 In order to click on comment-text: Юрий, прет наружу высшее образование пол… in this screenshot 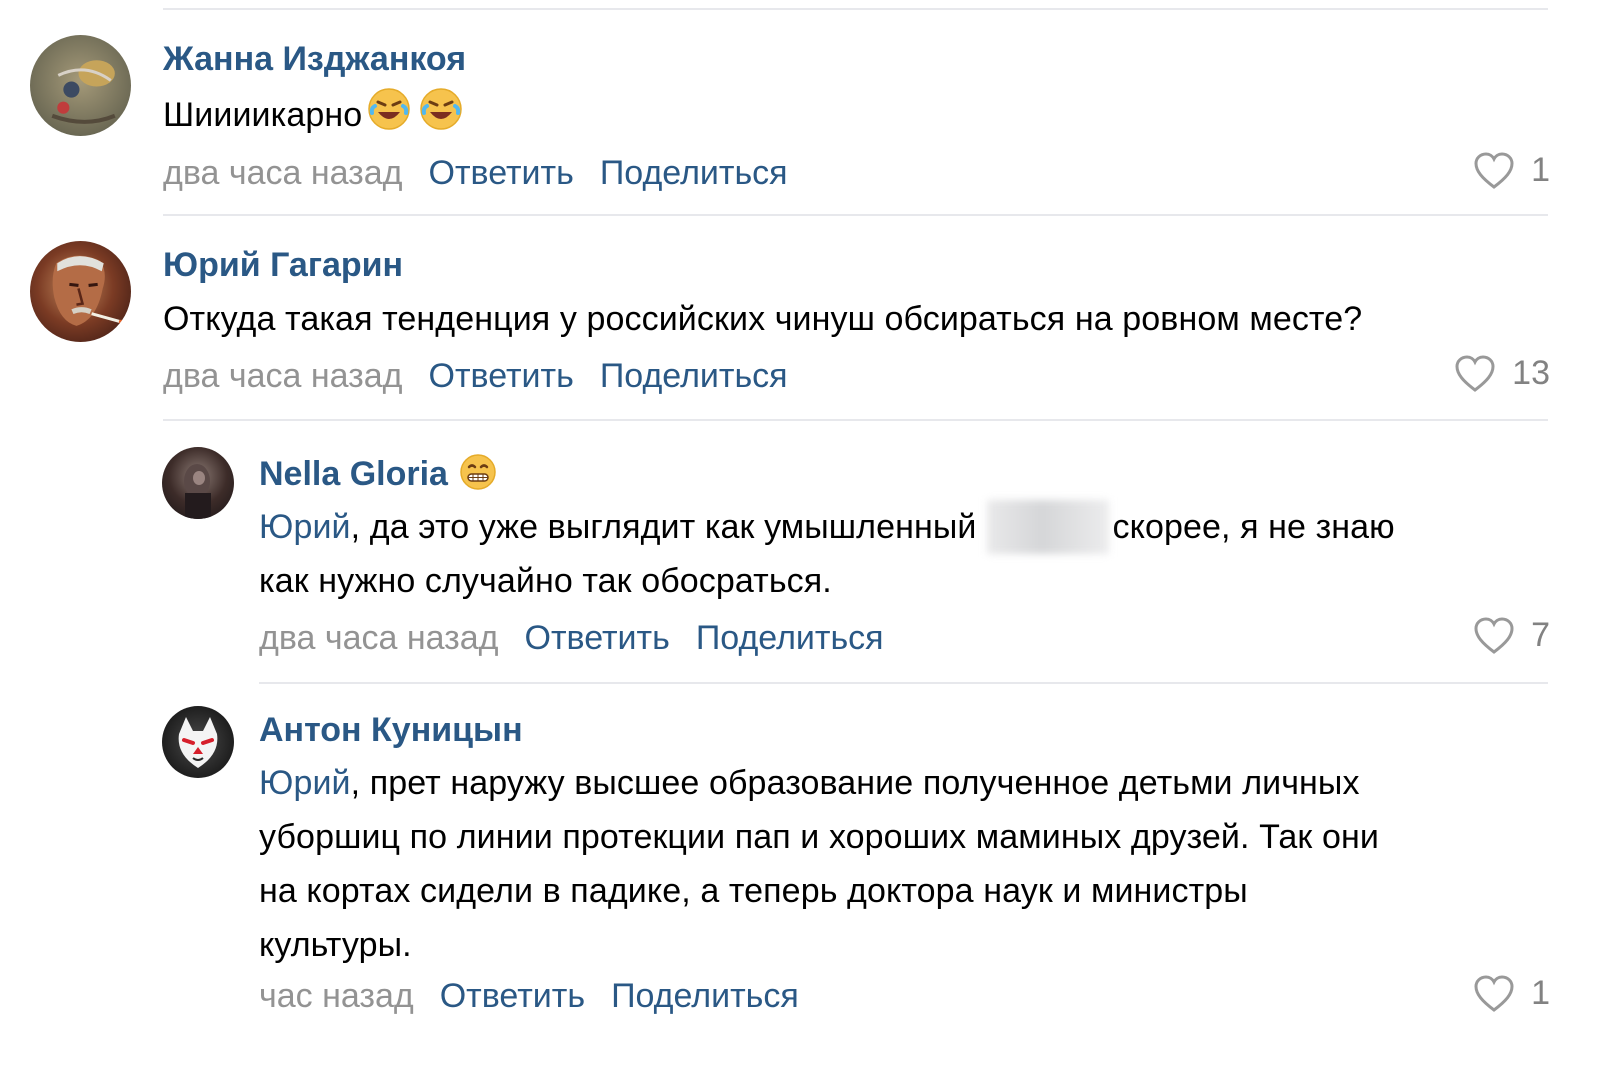, I will do `click(819, 864)`.